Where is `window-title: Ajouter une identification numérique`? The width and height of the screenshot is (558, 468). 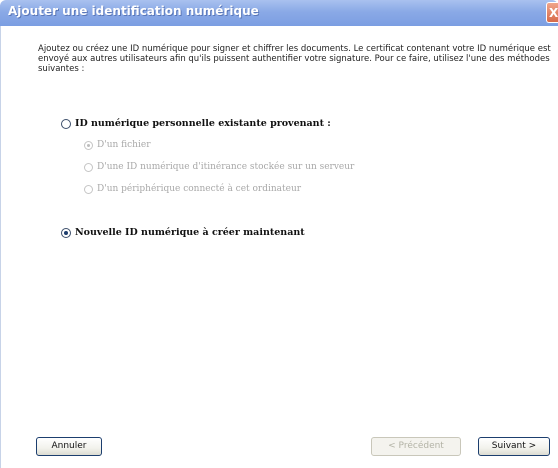
window-title: Ajouter une identification numérique is located at coordinates (133, 11).